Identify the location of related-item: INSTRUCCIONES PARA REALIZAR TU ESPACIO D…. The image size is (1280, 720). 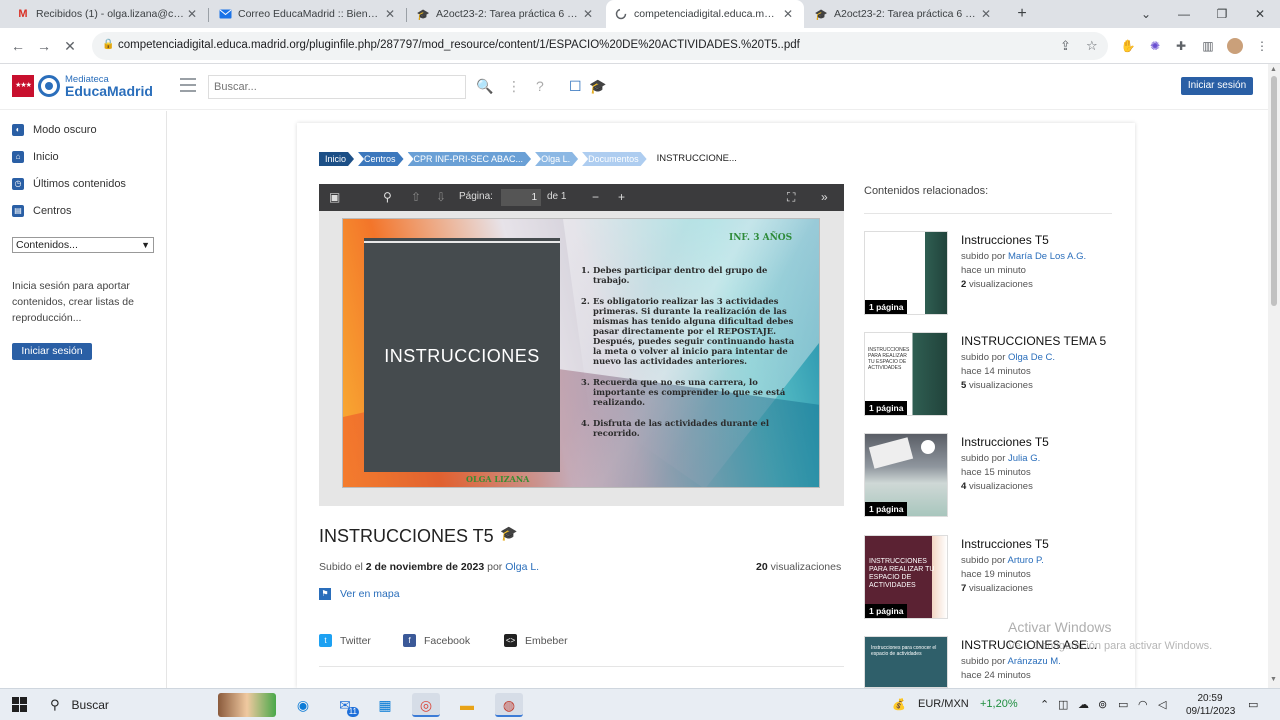
(994, 374).